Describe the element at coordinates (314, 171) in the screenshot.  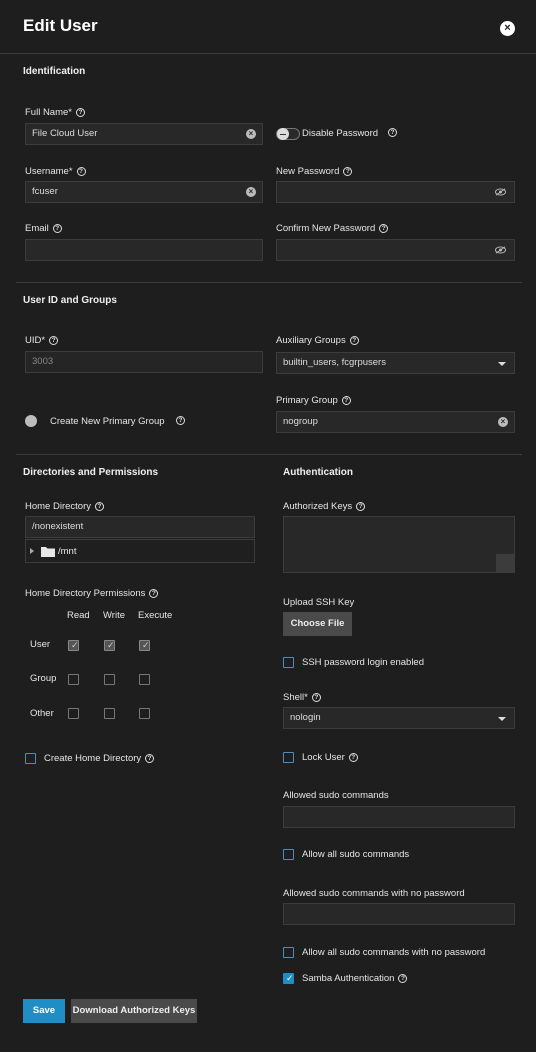
I see `new-password-label: New Password?` at that location.